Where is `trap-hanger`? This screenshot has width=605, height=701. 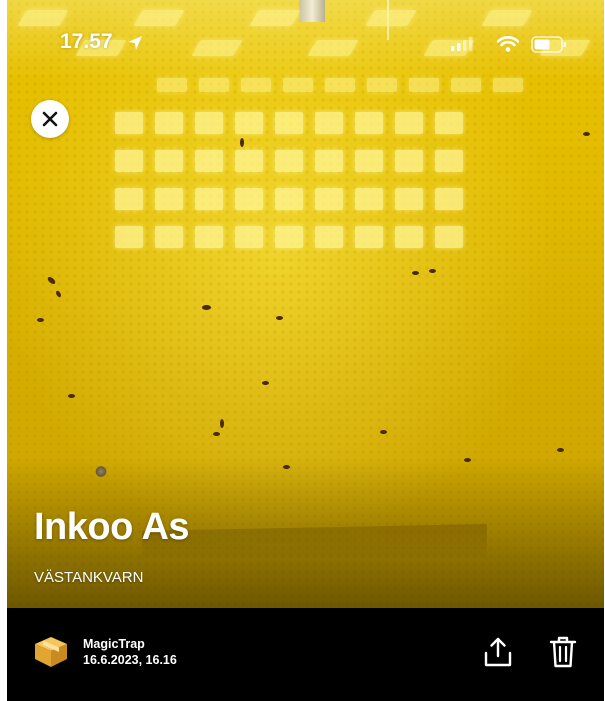 trap-hanger is located at coordinates (312, 11).